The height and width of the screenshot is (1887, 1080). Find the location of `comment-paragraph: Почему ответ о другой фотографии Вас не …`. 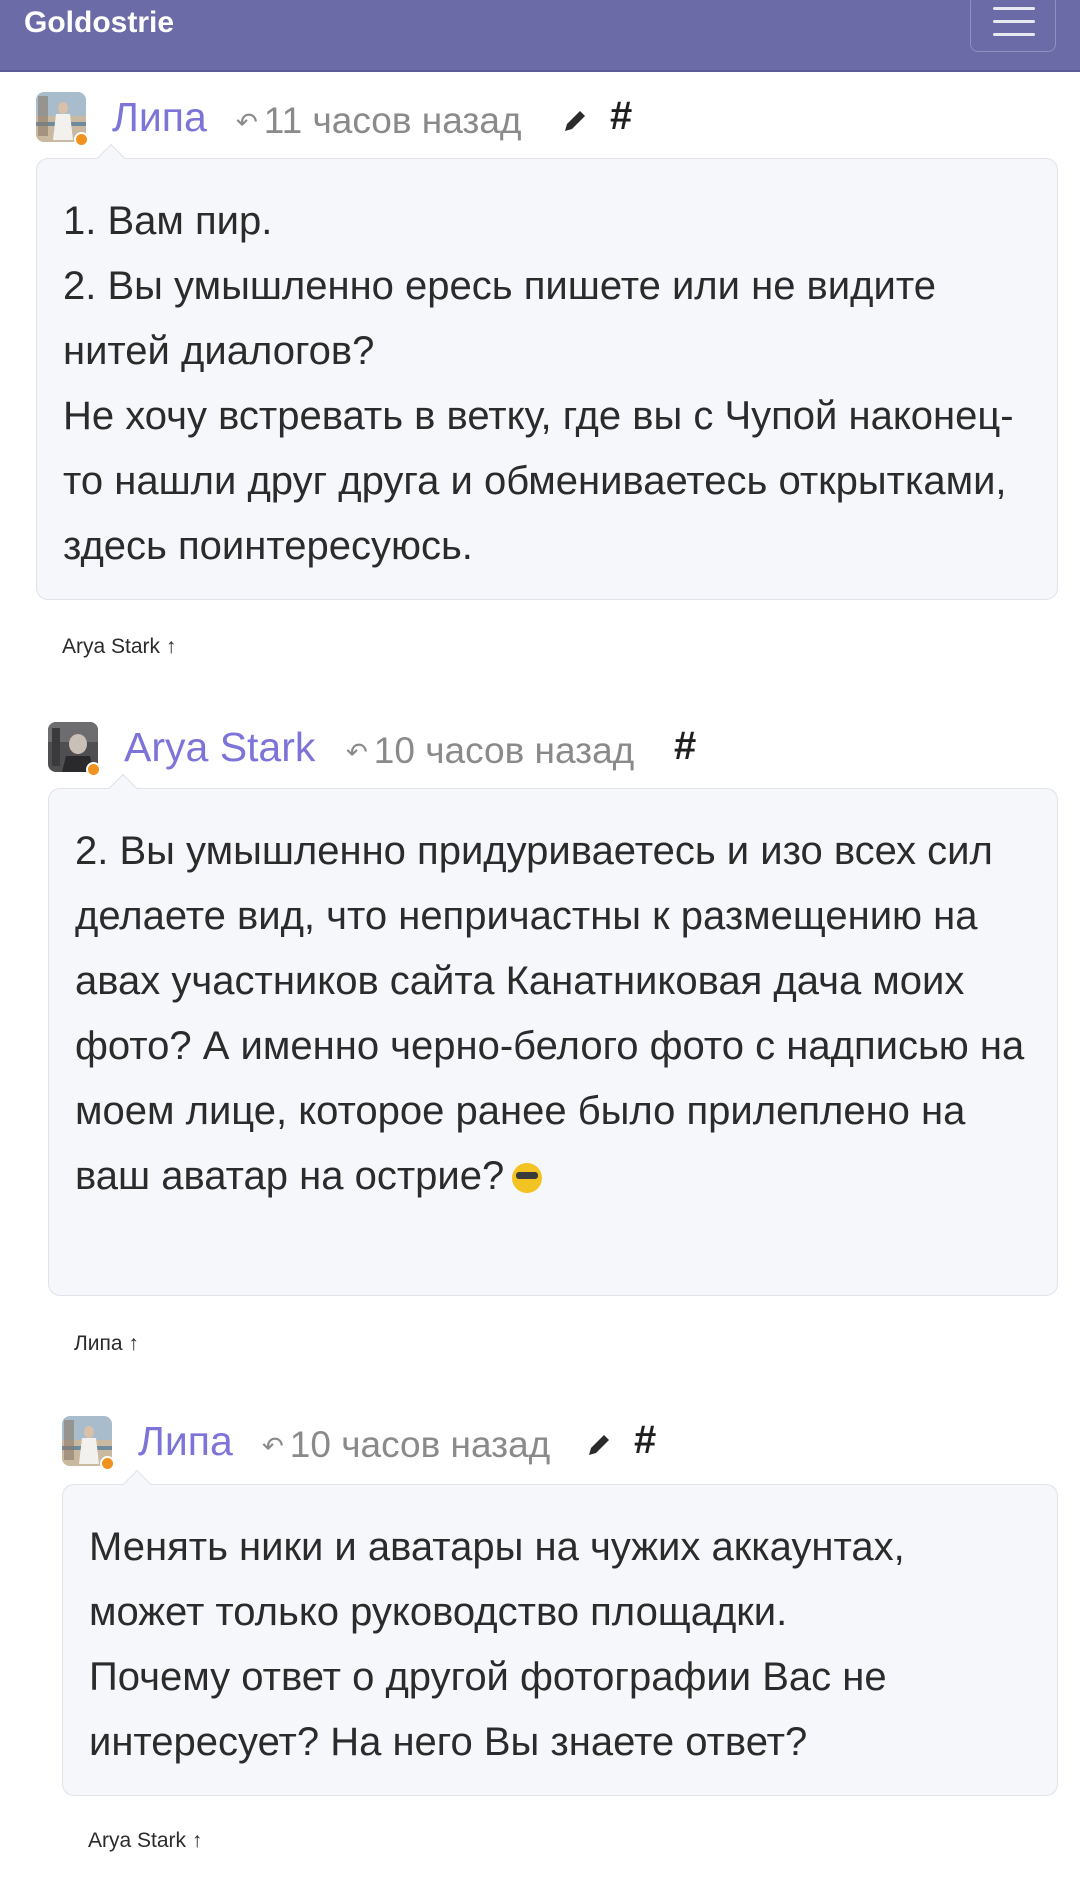

comment-paragraph: Почему ответ о другой фотографии Вас не … is located at coordinates (488, 1709).